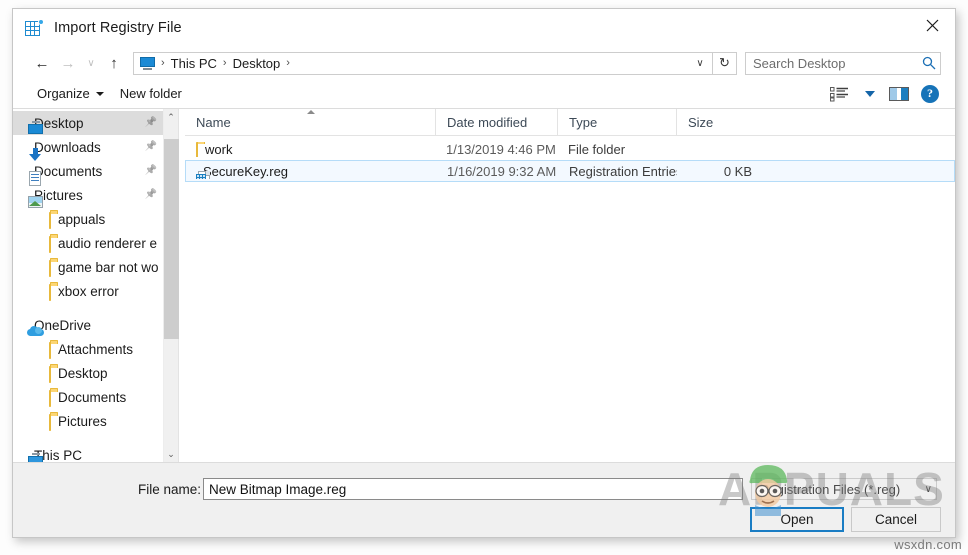 The width and height of the screenshot is (968, 555). What do you see at coordinates (423, 63) in the screenshot?
I see `breadcrumb: › This PC › Desktop › ∨` at bounding box center [423, 63].